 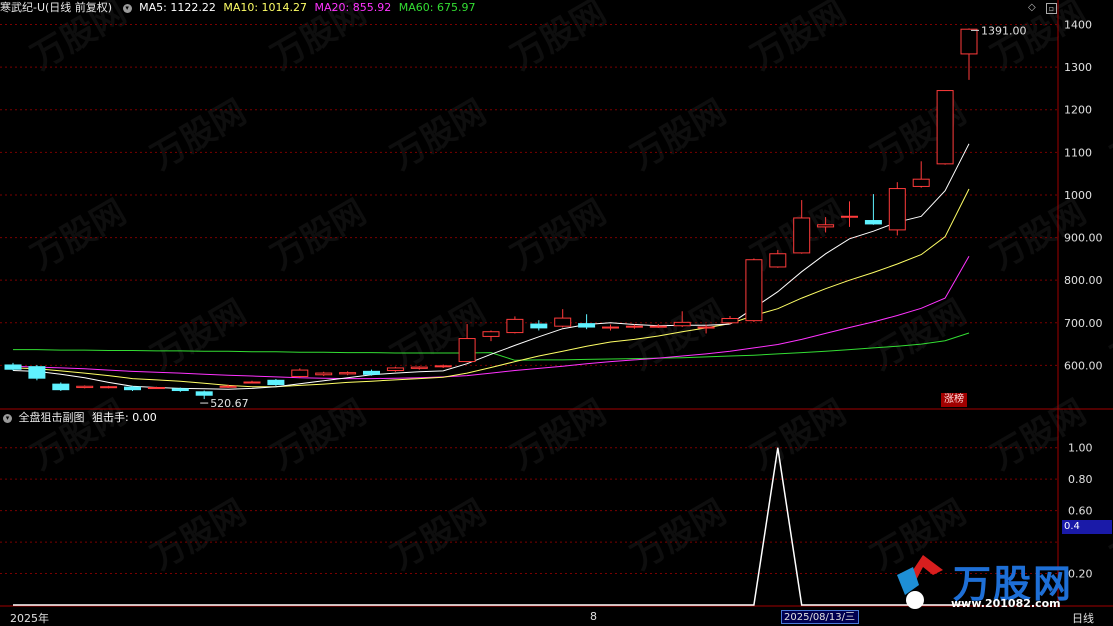 I want to click on subchart-header: ▾ 全盘狙击副图 狙击手: 0.00, so click(x=78, y=418).